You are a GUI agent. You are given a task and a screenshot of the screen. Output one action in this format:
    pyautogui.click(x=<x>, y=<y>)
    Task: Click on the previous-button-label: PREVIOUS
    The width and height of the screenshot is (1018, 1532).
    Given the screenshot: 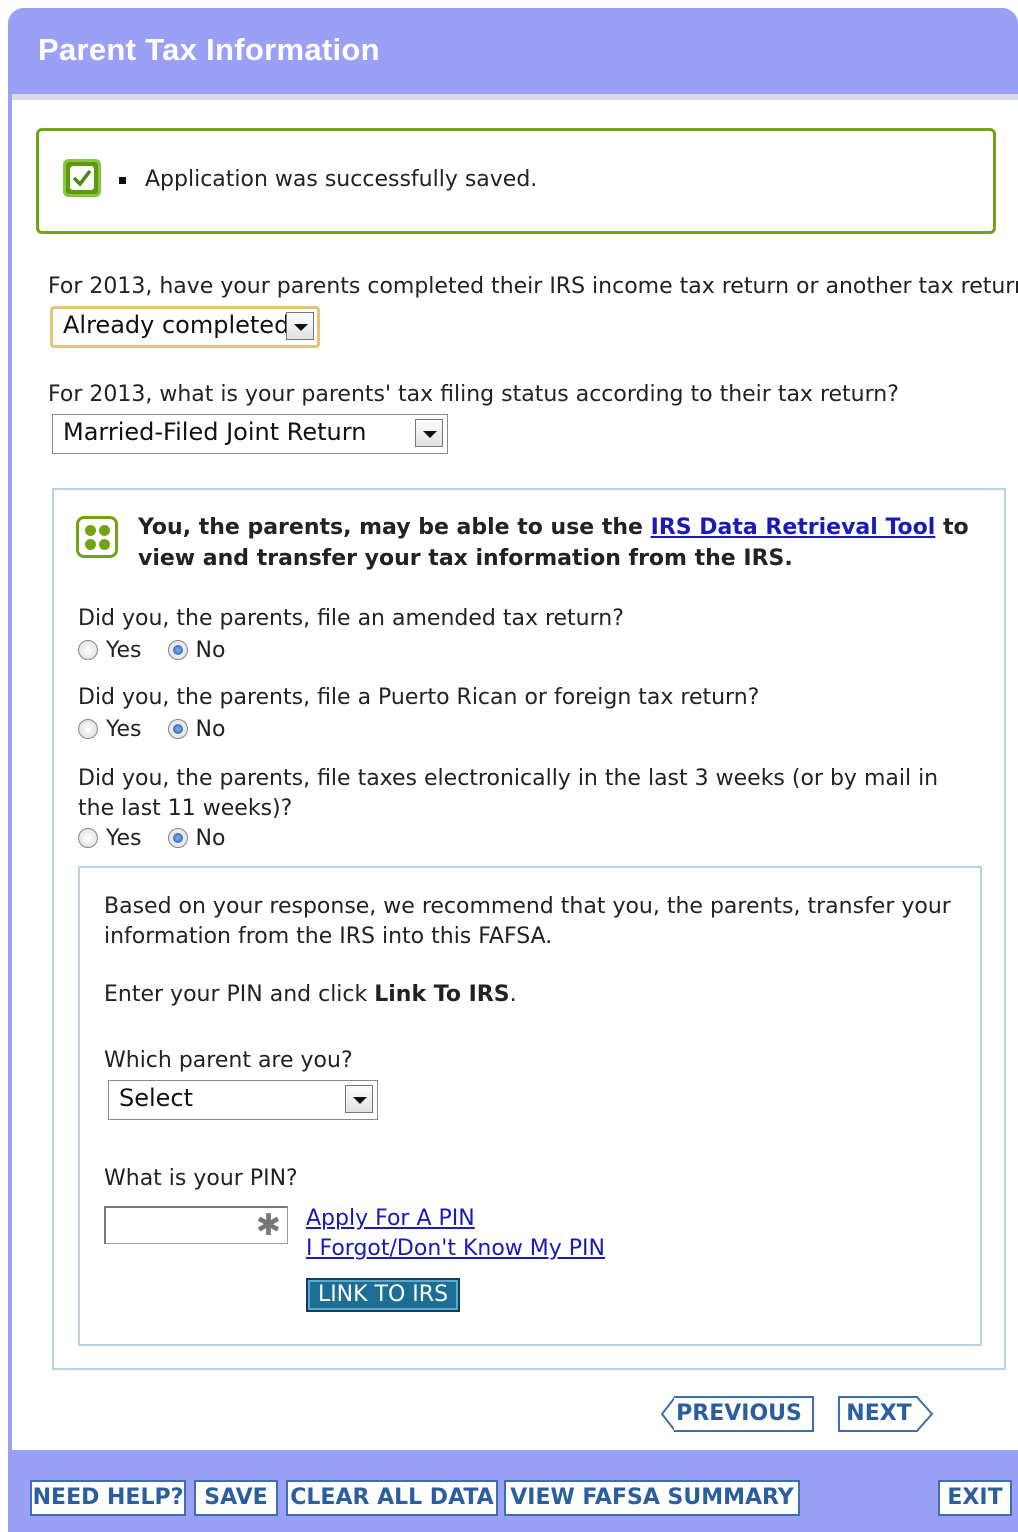 What is the action you would take?
    pyautogui.click(x=739, y=1413)
    